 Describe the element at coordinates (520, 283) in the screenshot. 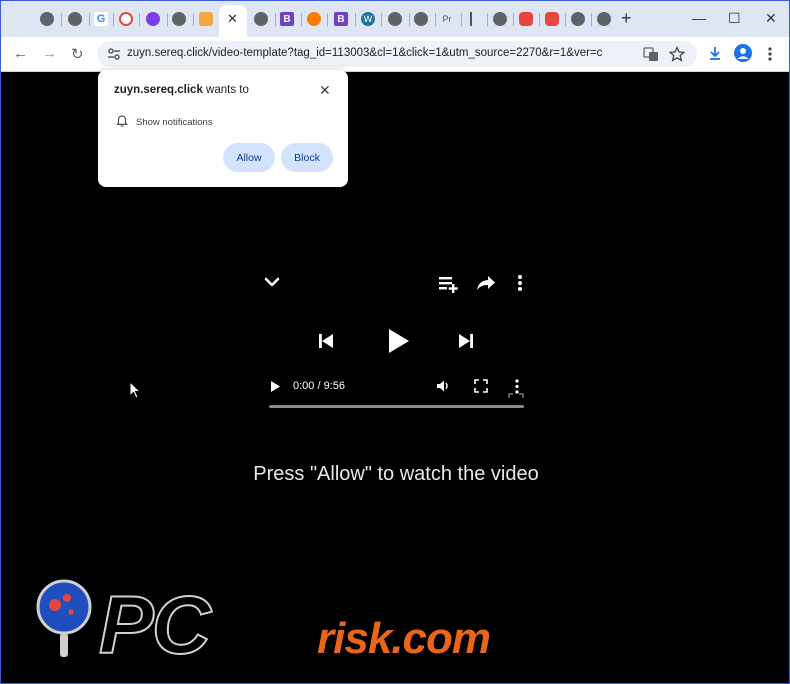

I see `more-options-icon` at that location.